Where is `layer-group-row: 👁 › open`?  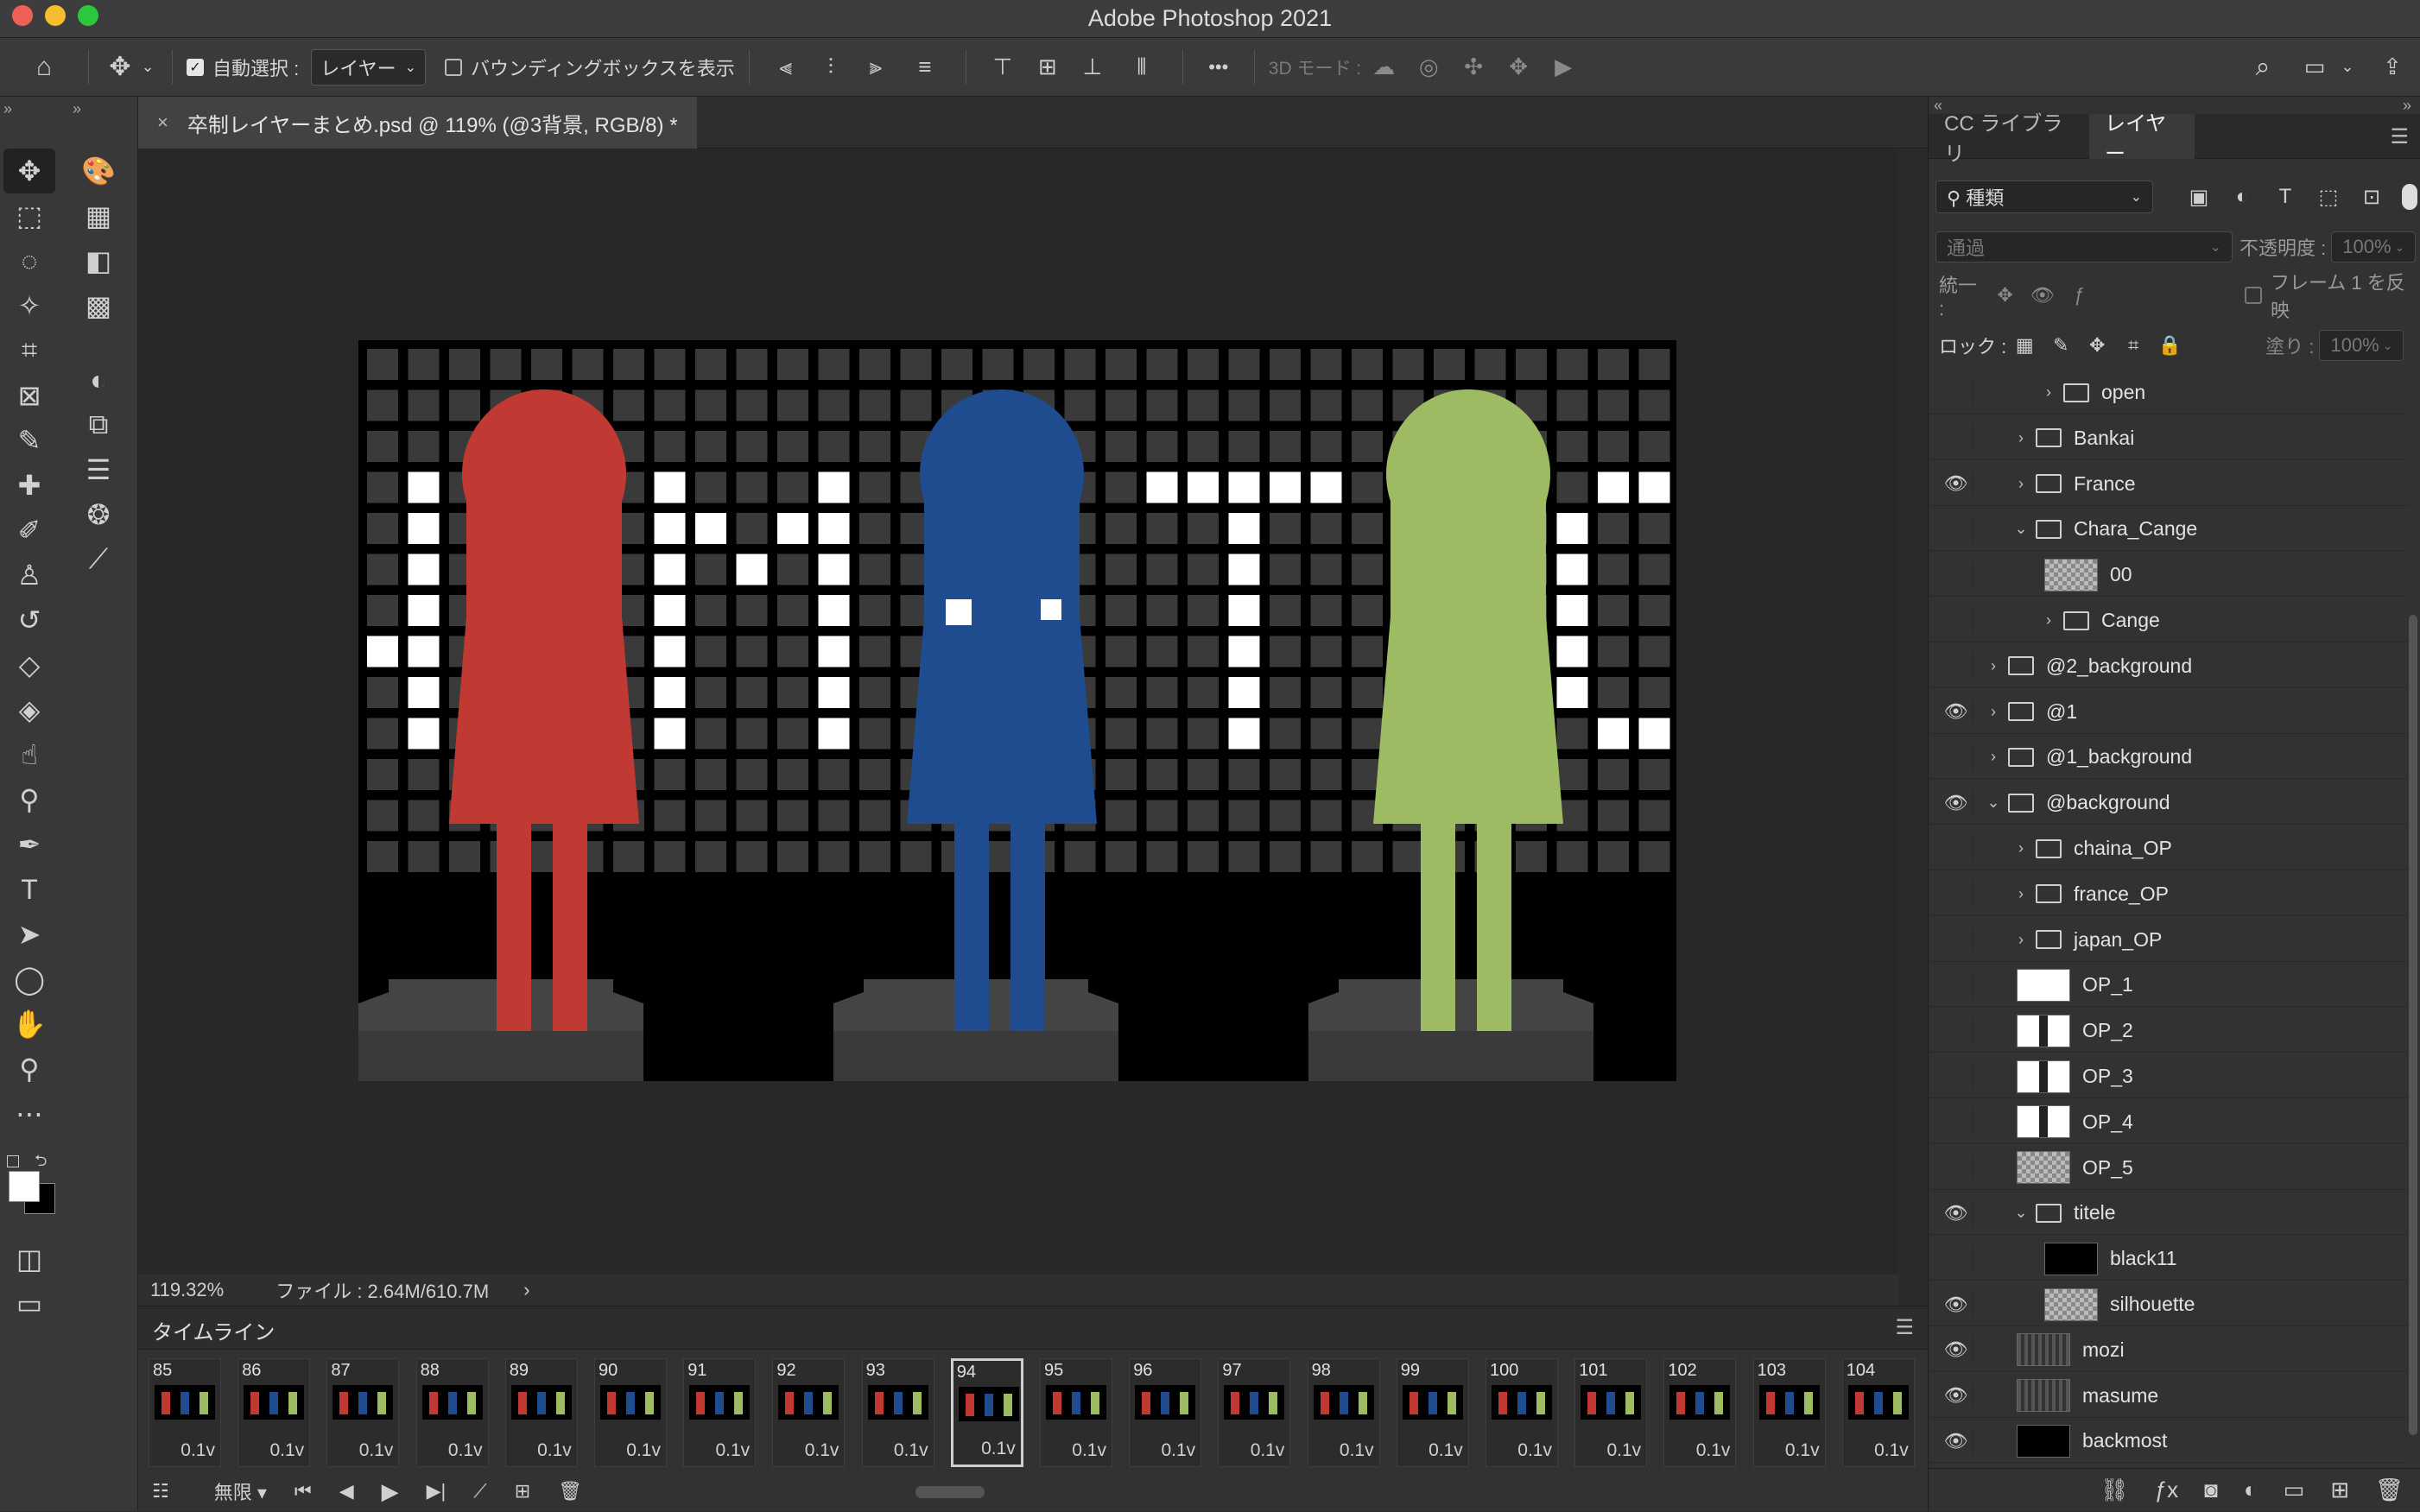
layer-group-row: 👁 › open is located at coordinates (2169, 392).